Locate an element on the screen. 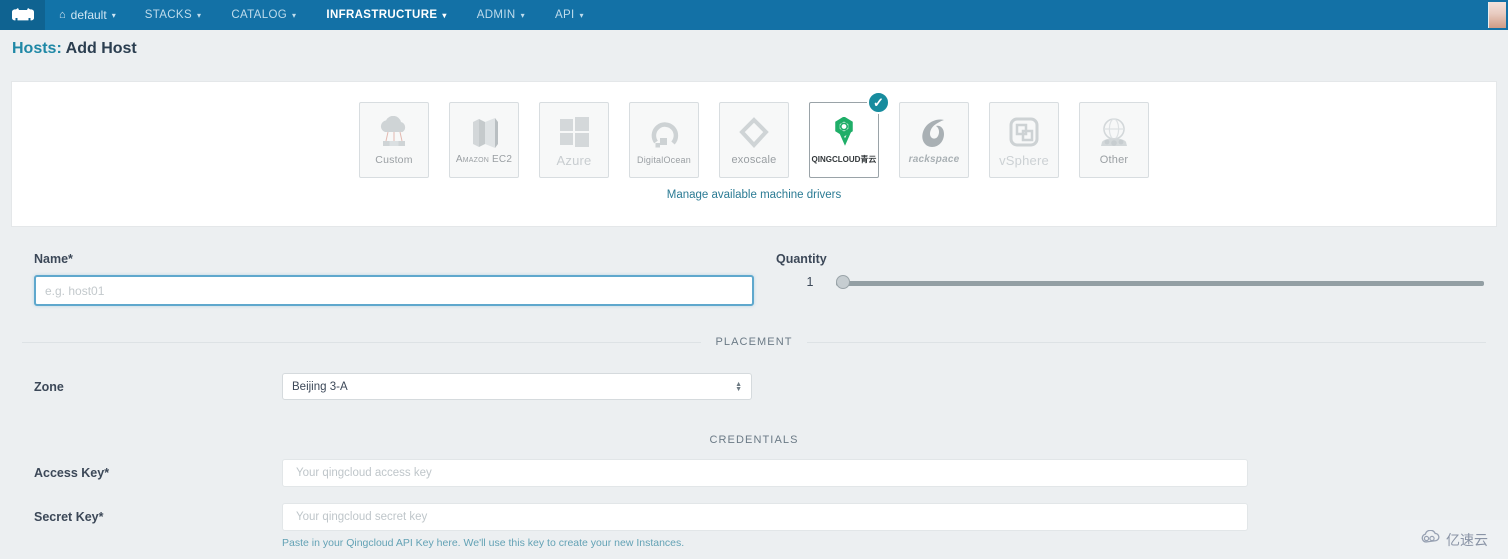  digitalocean-icon is located at coordinates (664, 134).